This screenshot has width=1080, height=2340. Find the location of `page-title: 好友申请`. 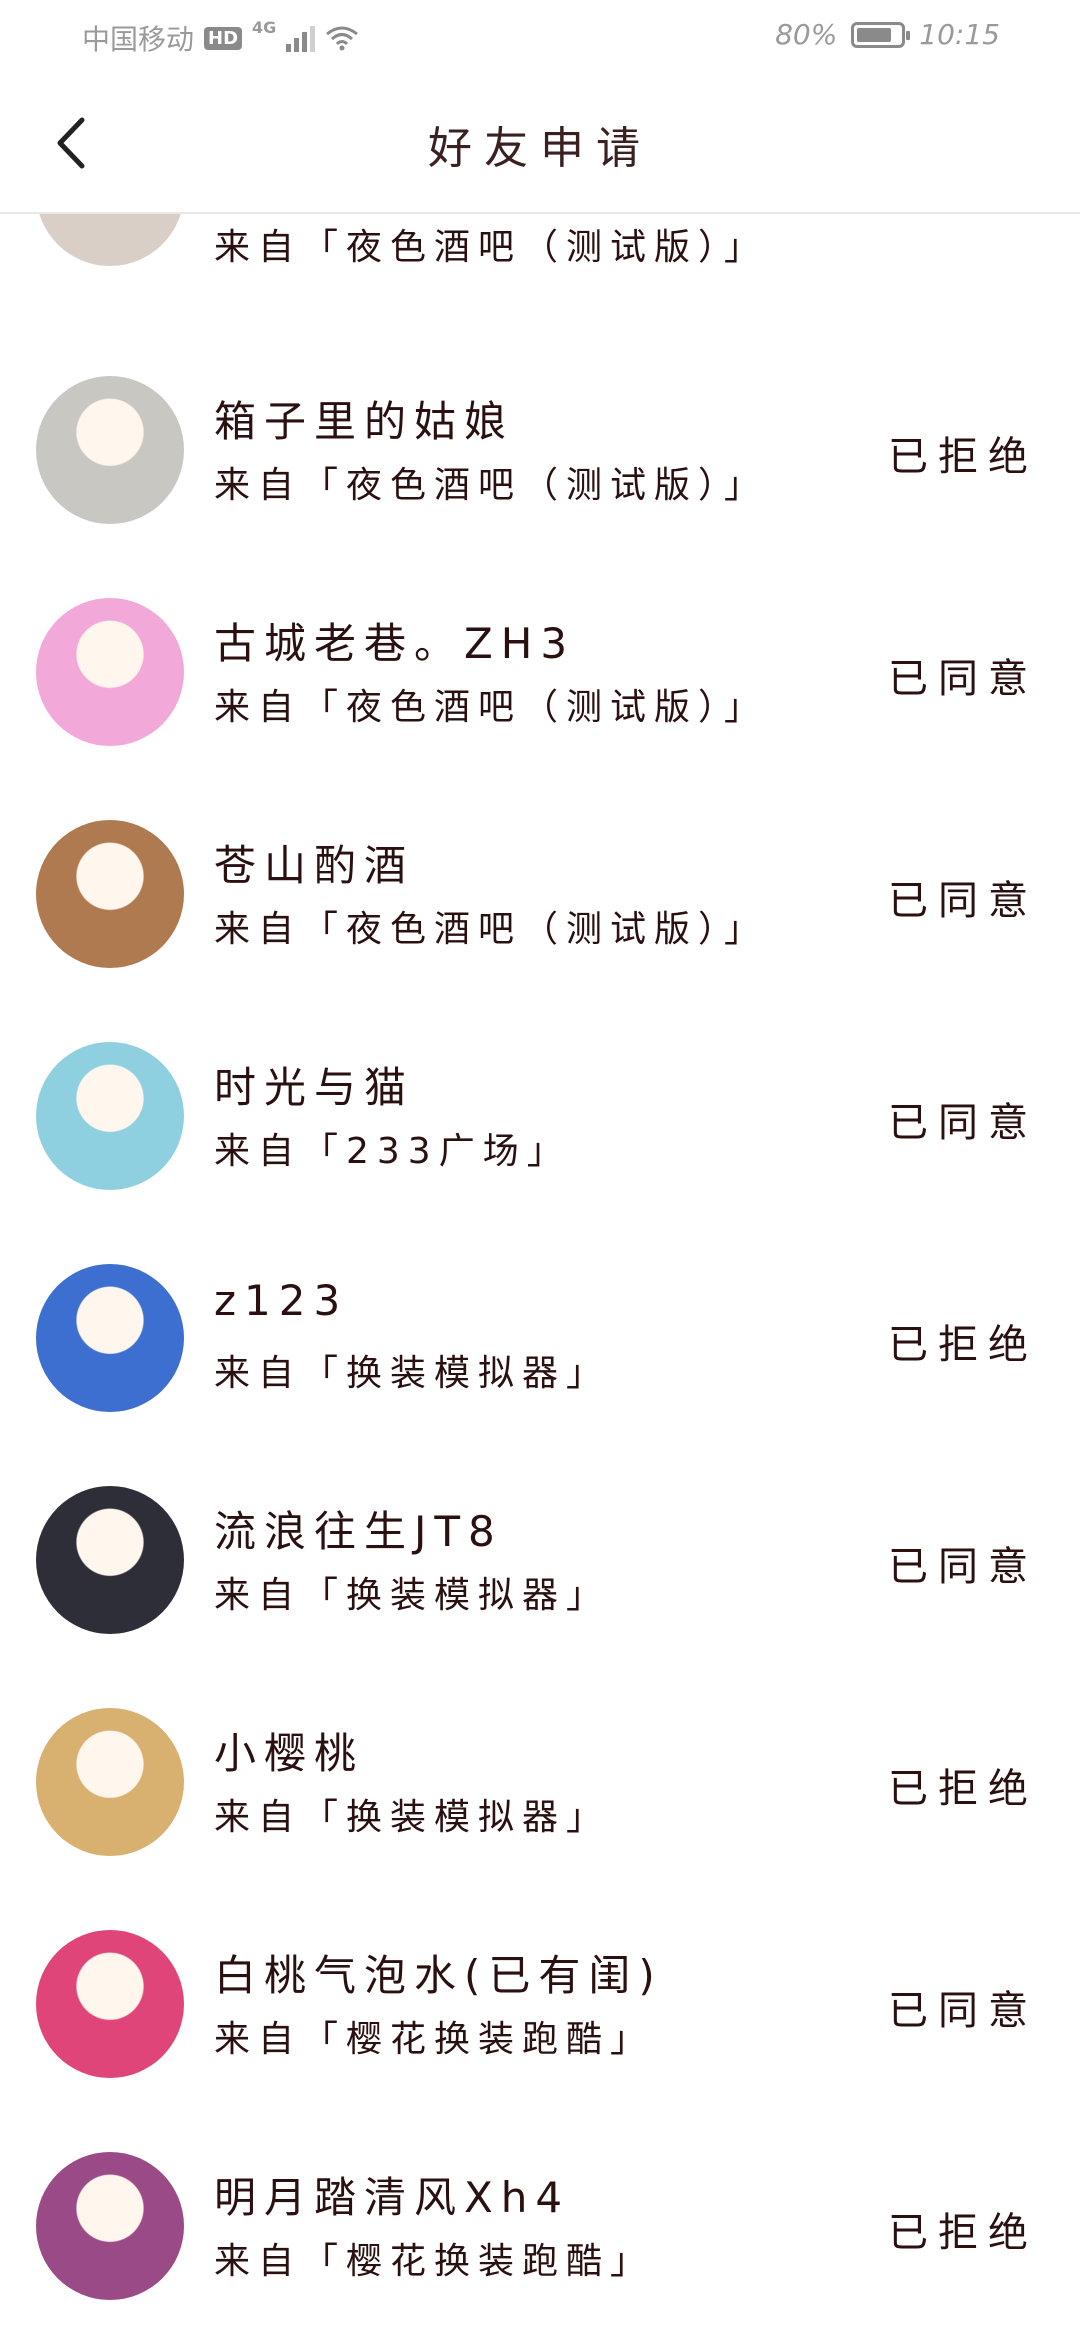

page-title: 好友申请 is located at coordinates (540, 148).